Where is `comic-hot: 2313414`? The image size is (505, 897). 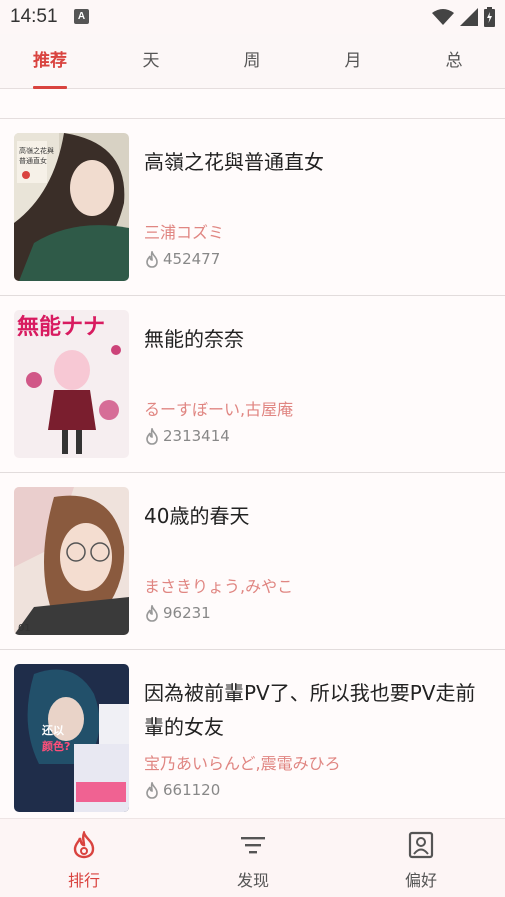 comic-hot: 2313414 is located at coordinates (187, 436).